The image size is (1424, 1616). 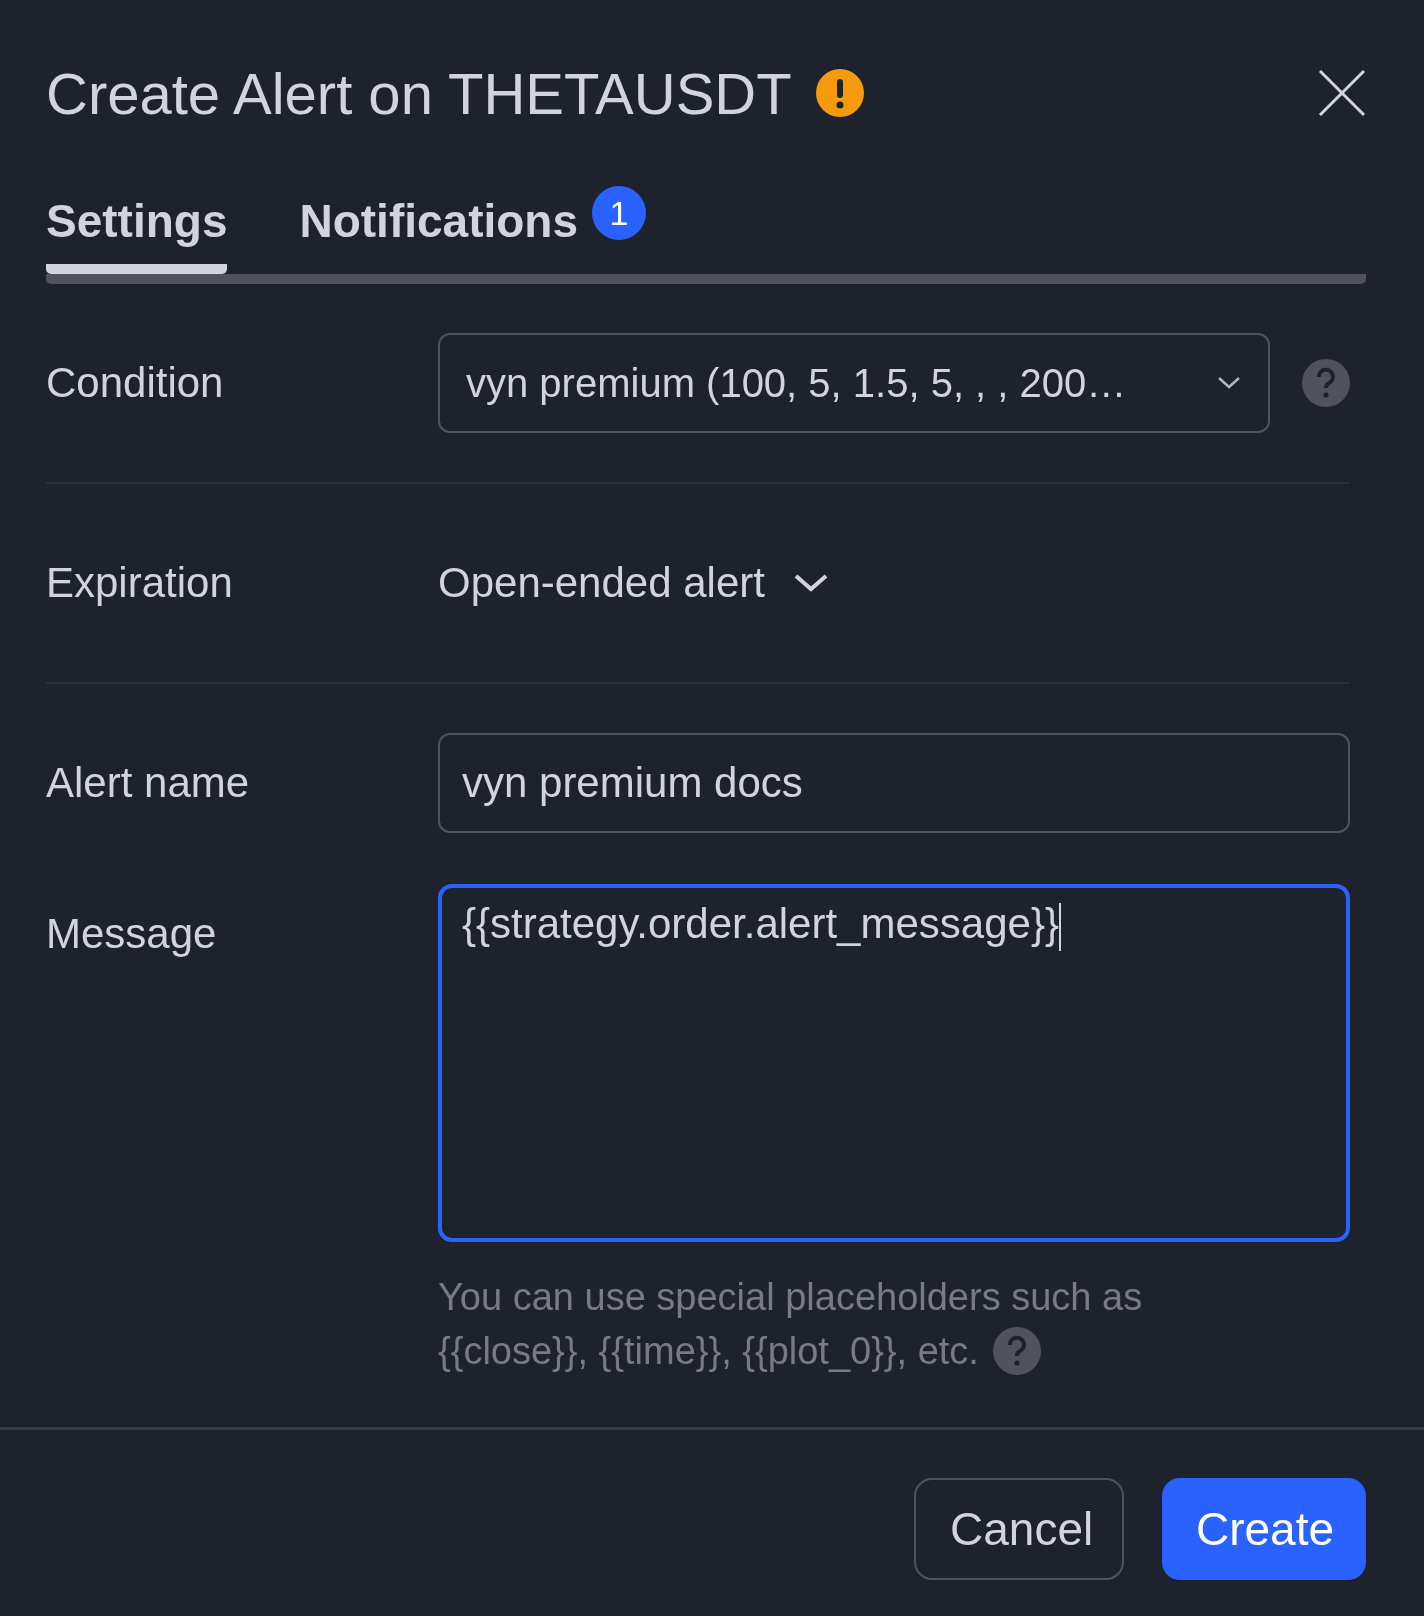 What do you see at coordinates (135, 383) in the screenshot?
I see `field-label: Condition` at bounding box center [135, 383].